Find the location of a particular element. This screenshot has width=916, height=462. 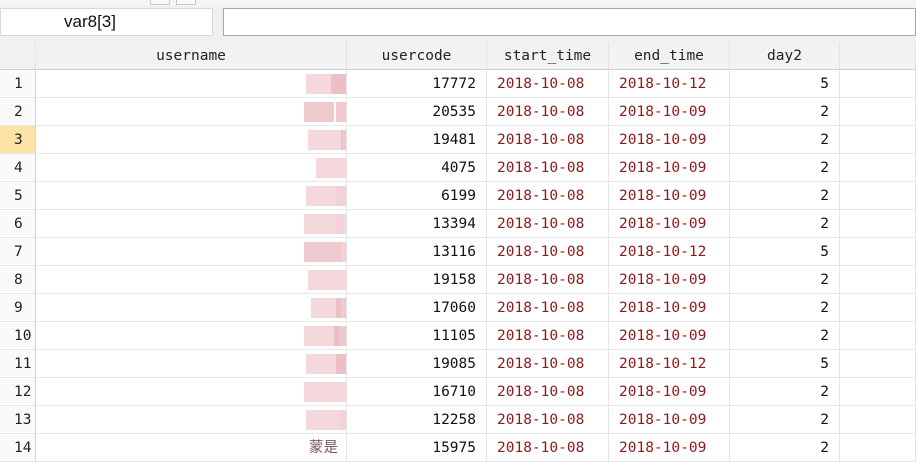

cell-usercode: 17060 is located at coordinates (417, 308).